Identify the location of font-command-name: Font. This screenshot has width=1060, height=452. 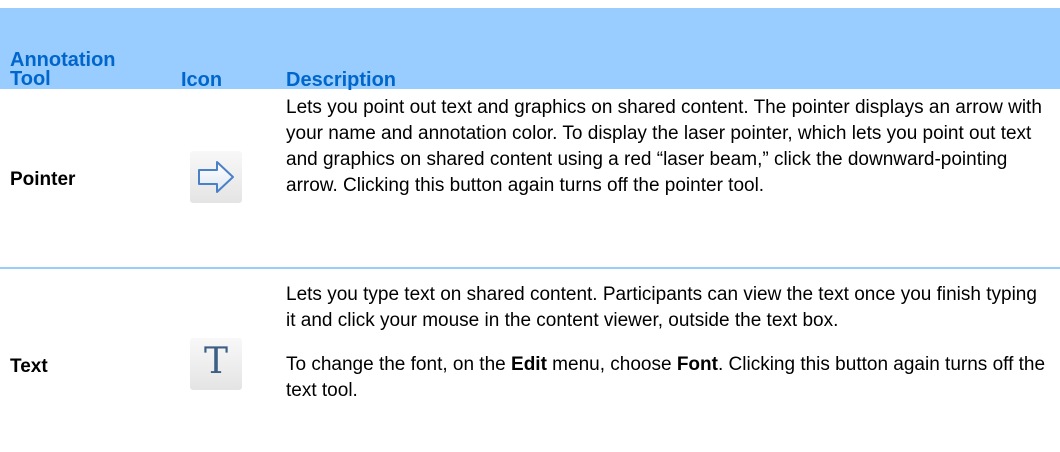
(697, 364).